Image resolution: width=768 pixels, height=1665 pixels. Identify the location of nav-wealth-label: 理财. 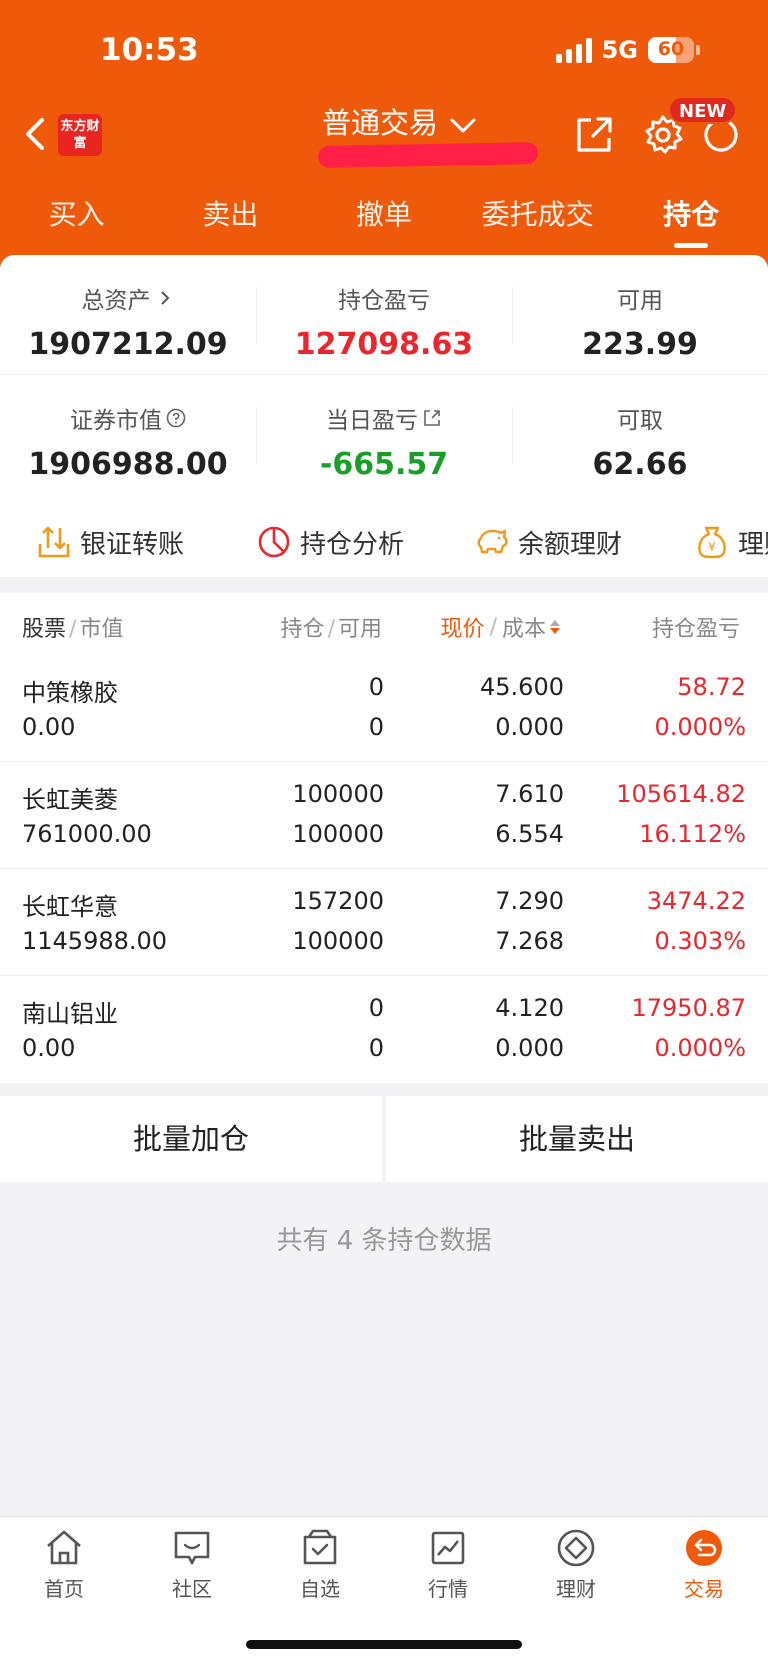
(576, 1589).